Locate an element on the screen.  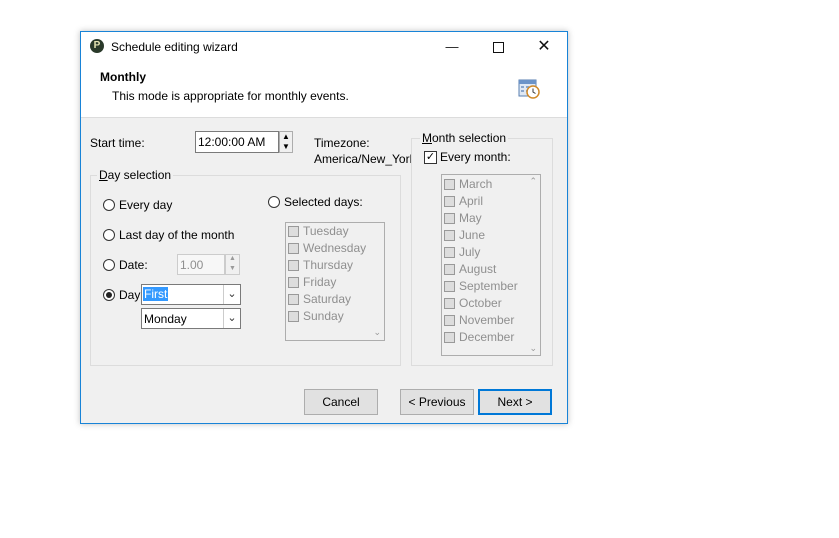
list-item: Saturday is located at coordinates (335, 299).